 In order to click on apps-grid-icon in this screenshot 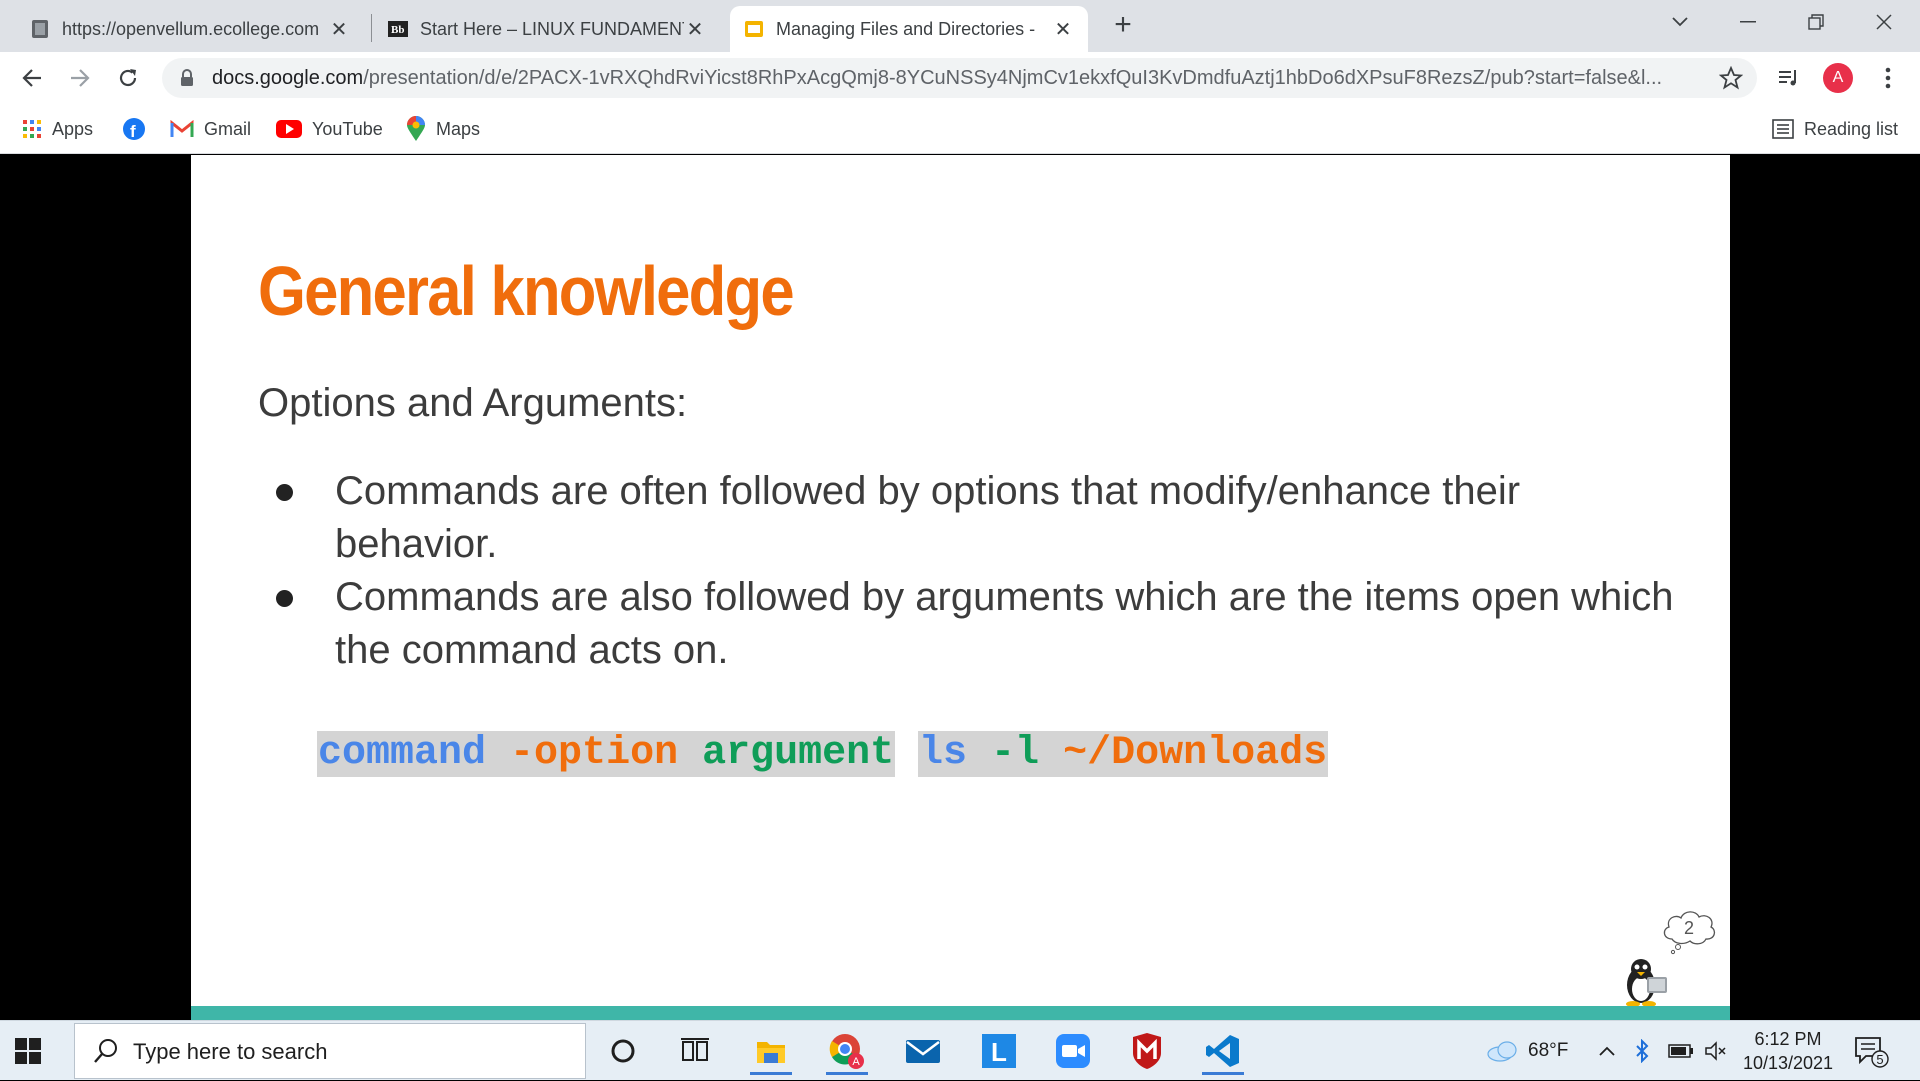, I will do `click(32, 129)`.